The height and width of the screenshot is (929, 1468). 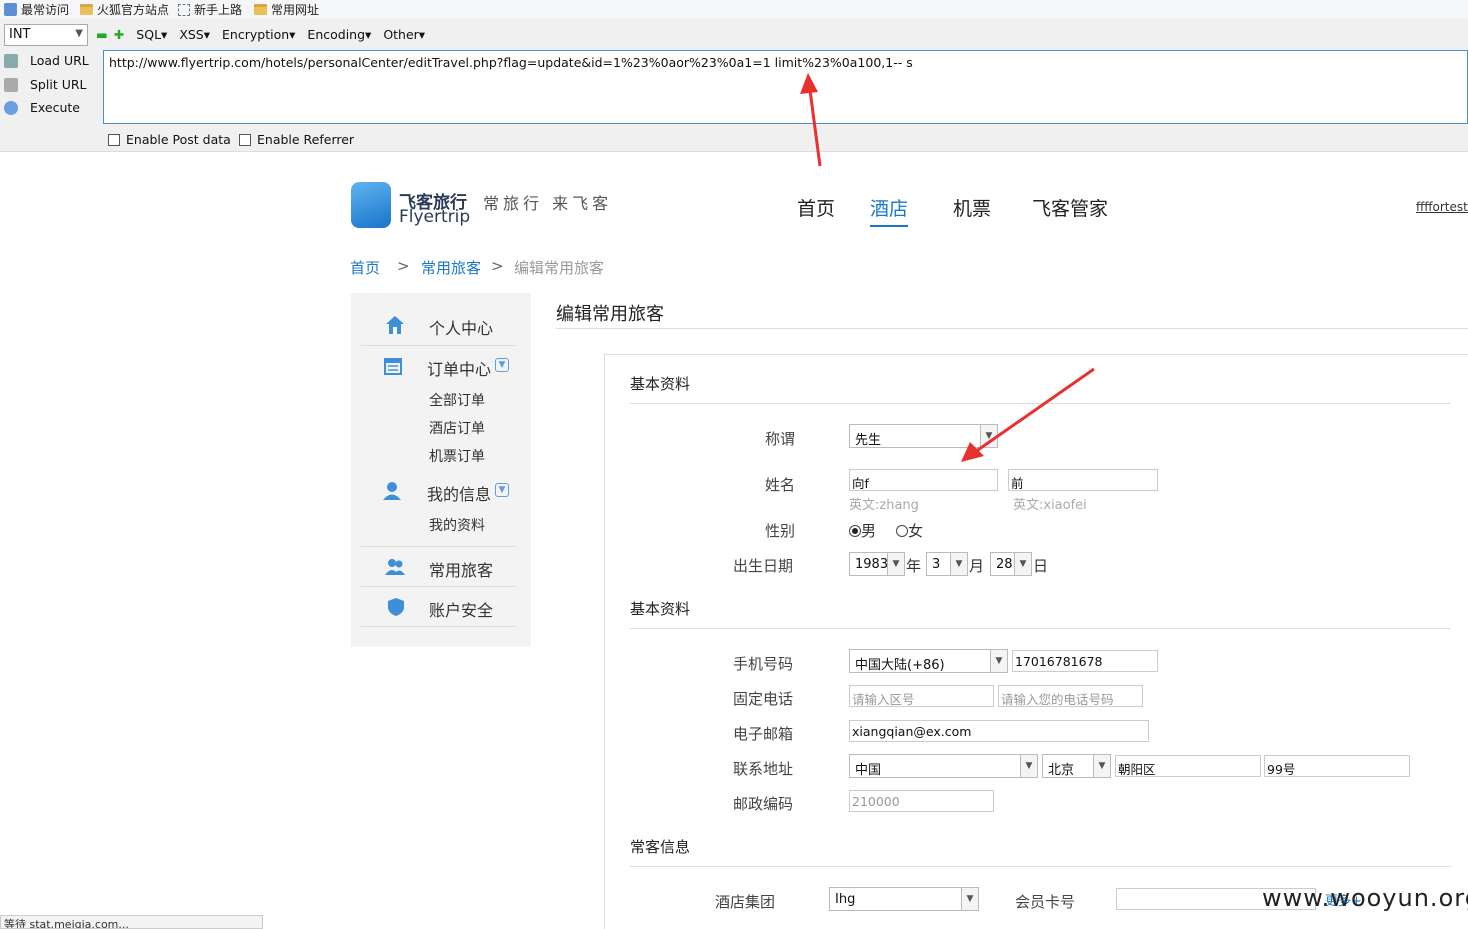 What do you see at coordinates (1442, 207) in the screenshot?
I see `user-link: ffffortest@` at bounding box center [1442, 207].